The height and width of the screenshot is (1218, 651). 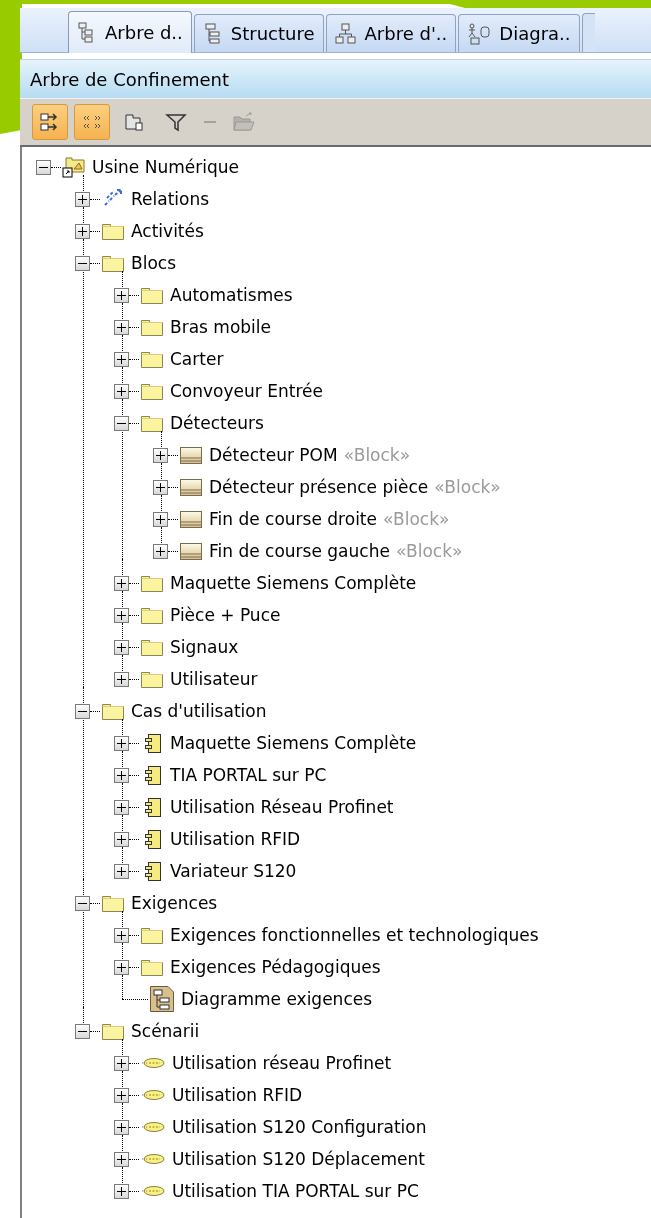 I want to click on structure-icon, so click(x=212, y=33).